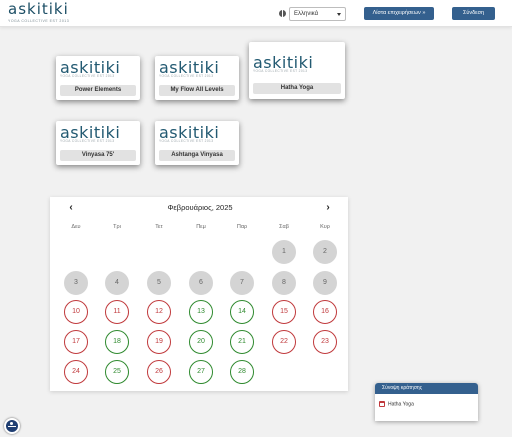 The width and height of the screenshot is (512, 437). What do you see at coordinates (201, 342) in the screenshot?
I see `calendar-day: 20` at bounding box center [201, 342].